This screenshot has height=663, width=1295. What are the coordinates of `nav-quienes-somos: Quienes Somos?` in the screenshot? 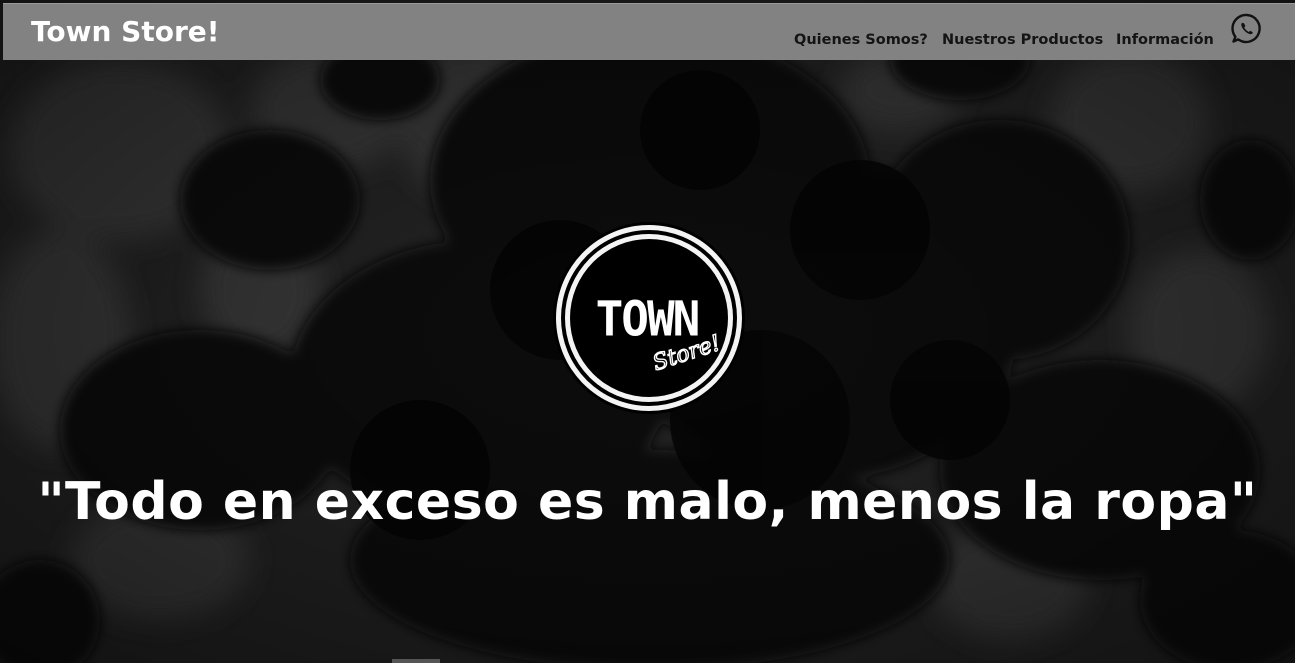 It's located at (861, 40).